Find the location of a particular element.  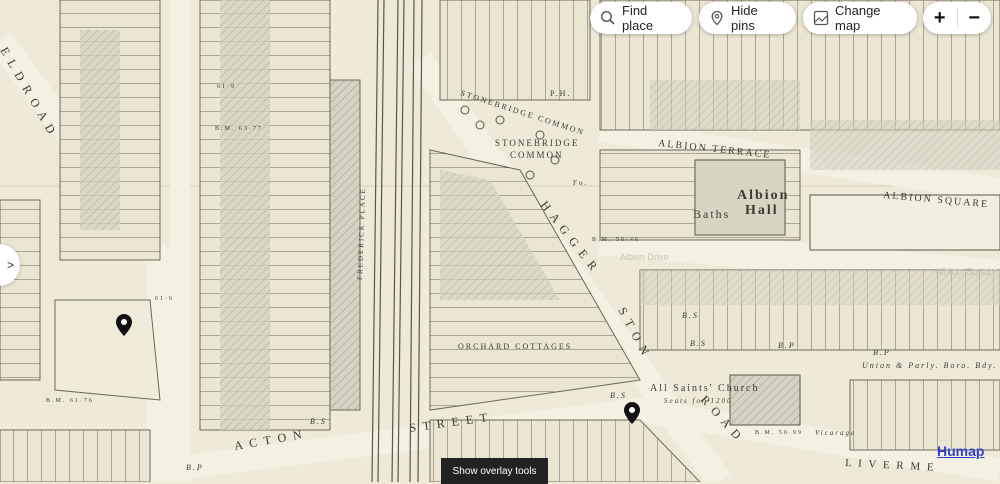

location-pin-icon is located at coordinates (717, 18).